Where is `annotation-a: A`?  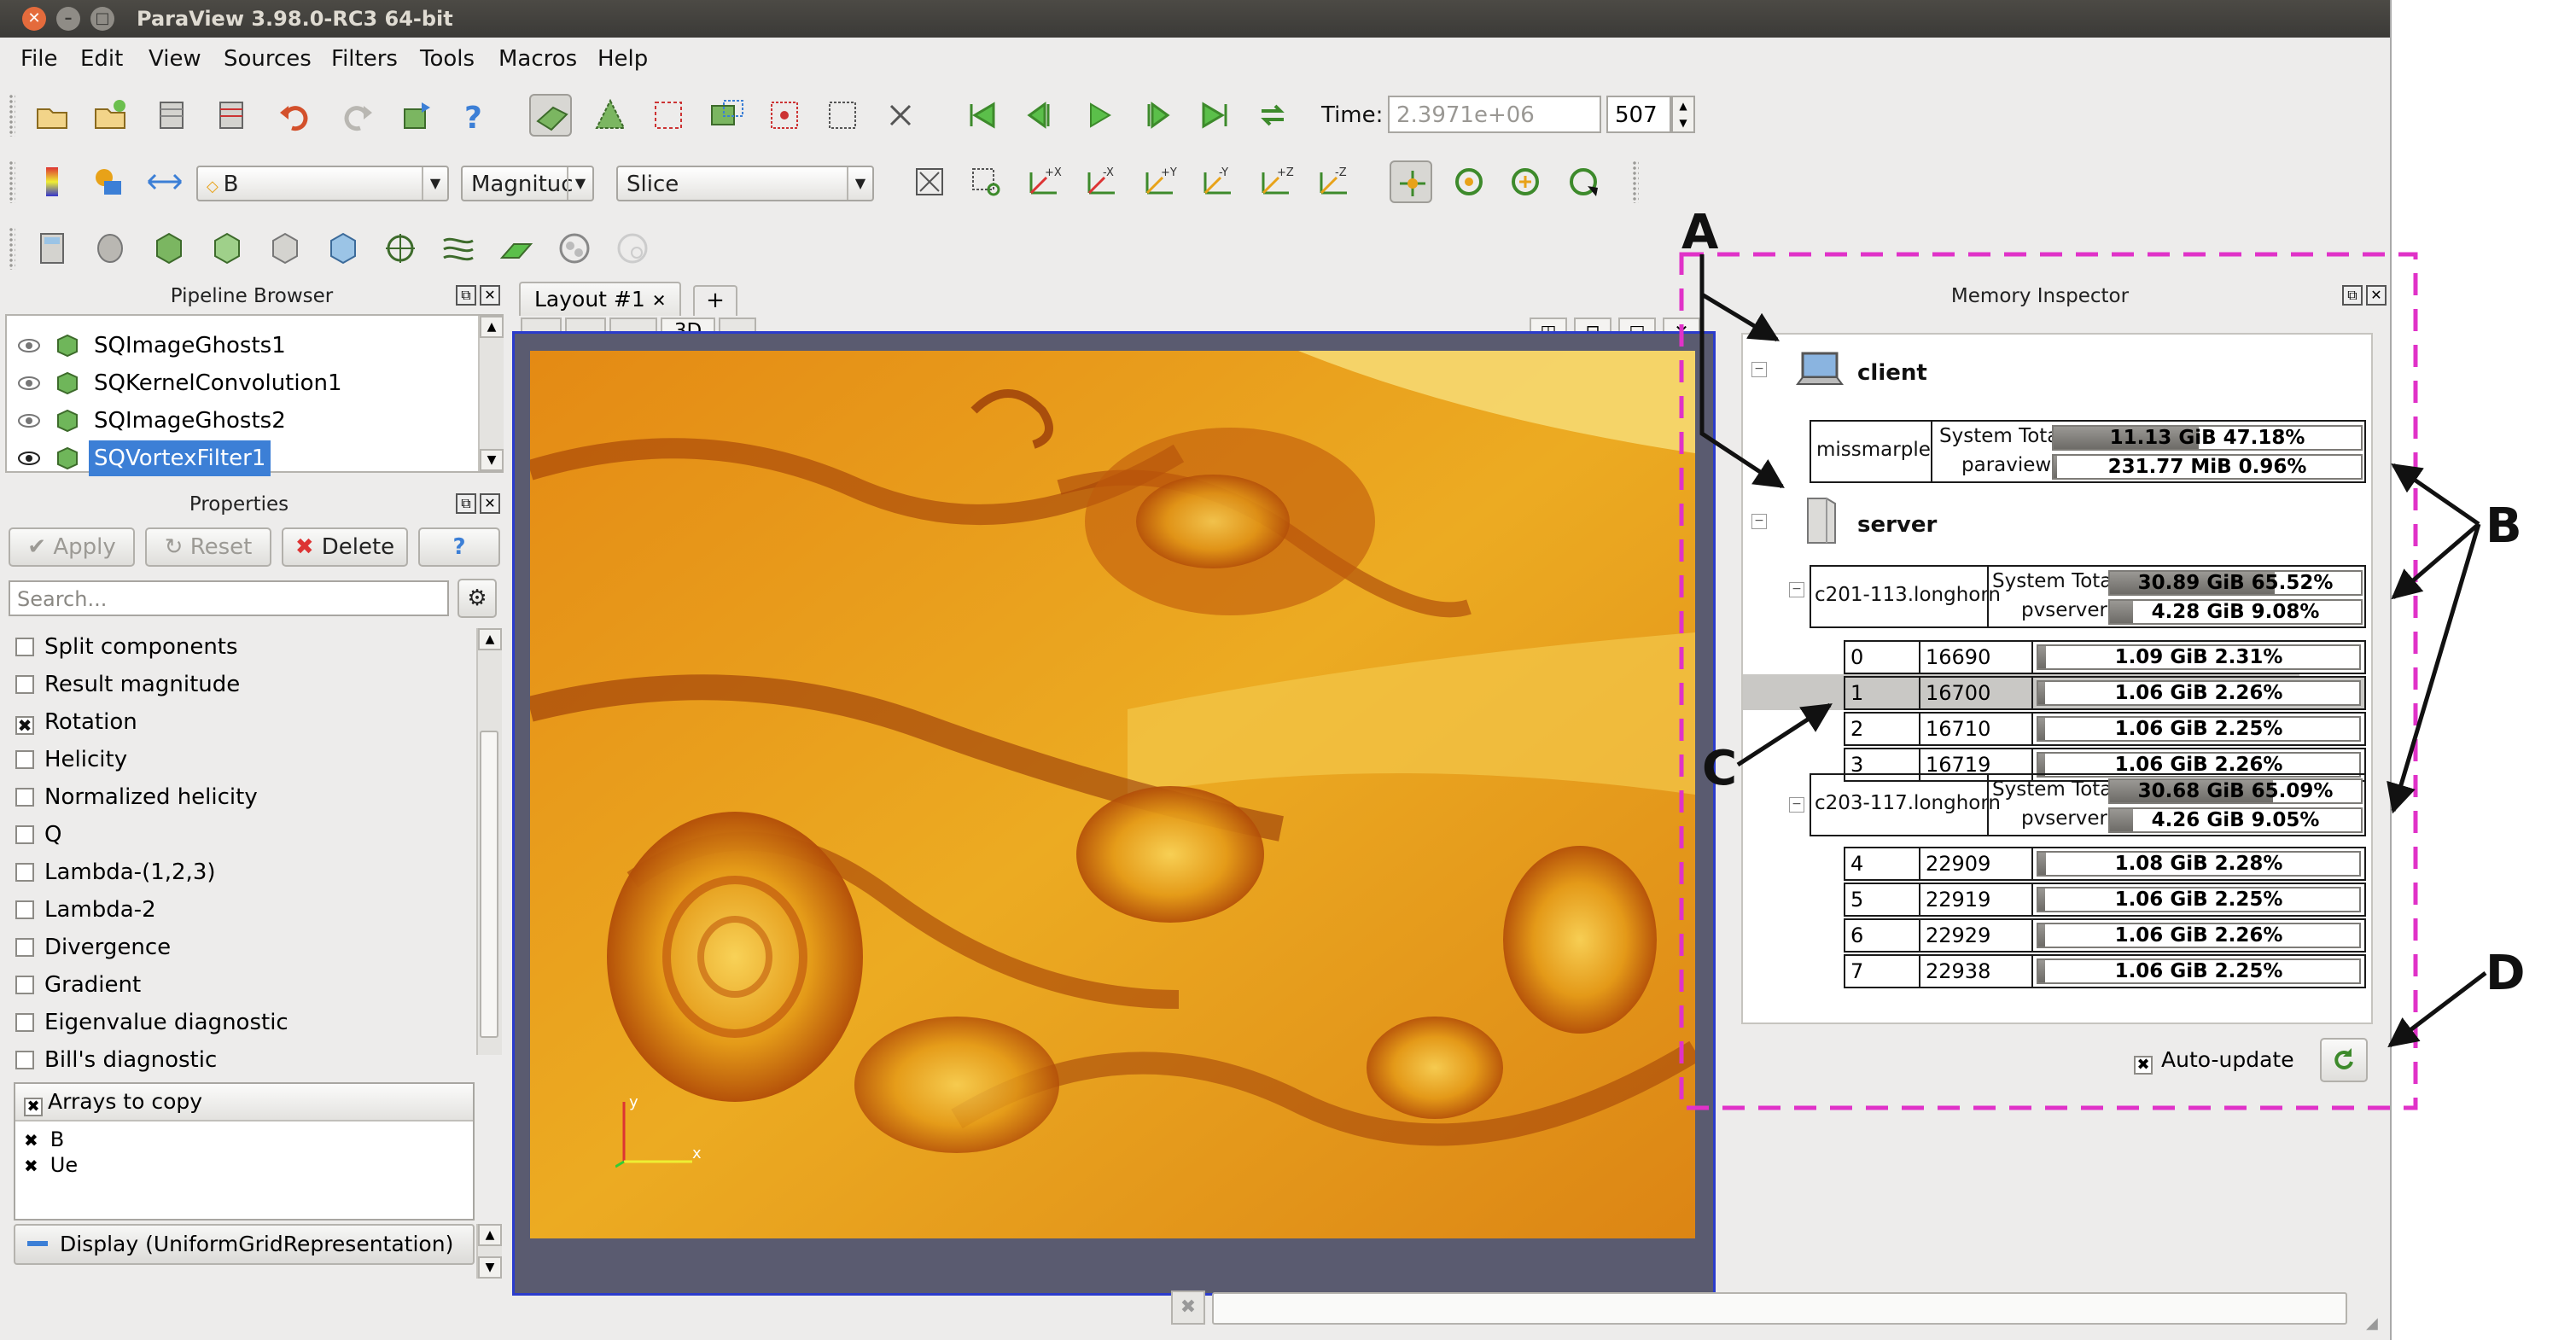 annotation-a: A is located at coordinates (1700, 232).